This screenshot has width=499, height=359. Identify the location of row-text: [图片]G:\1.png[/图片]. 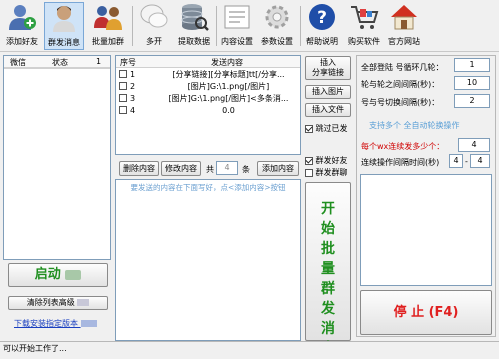
(228, 86).